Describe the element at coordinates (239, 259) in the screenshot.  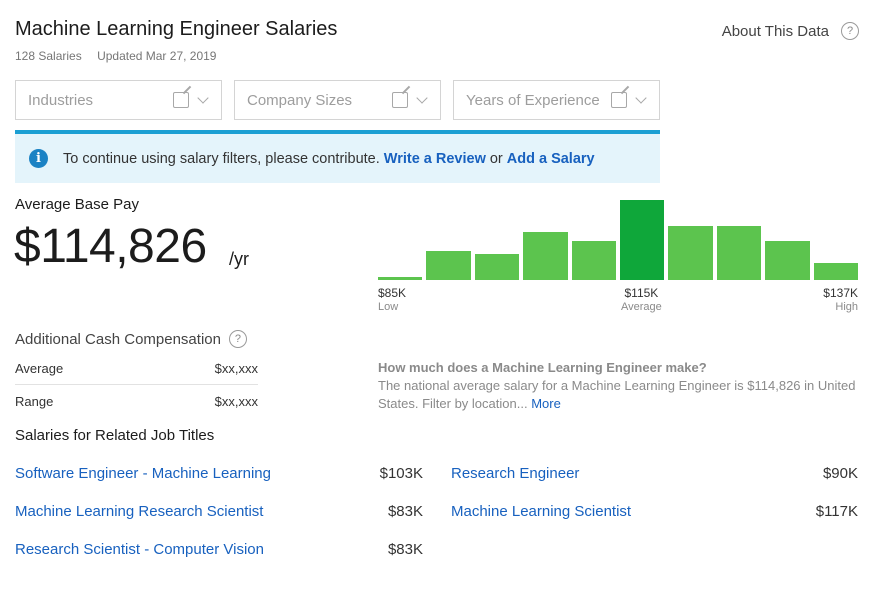
I see `average-base-pay-unit: /yr` at that location.